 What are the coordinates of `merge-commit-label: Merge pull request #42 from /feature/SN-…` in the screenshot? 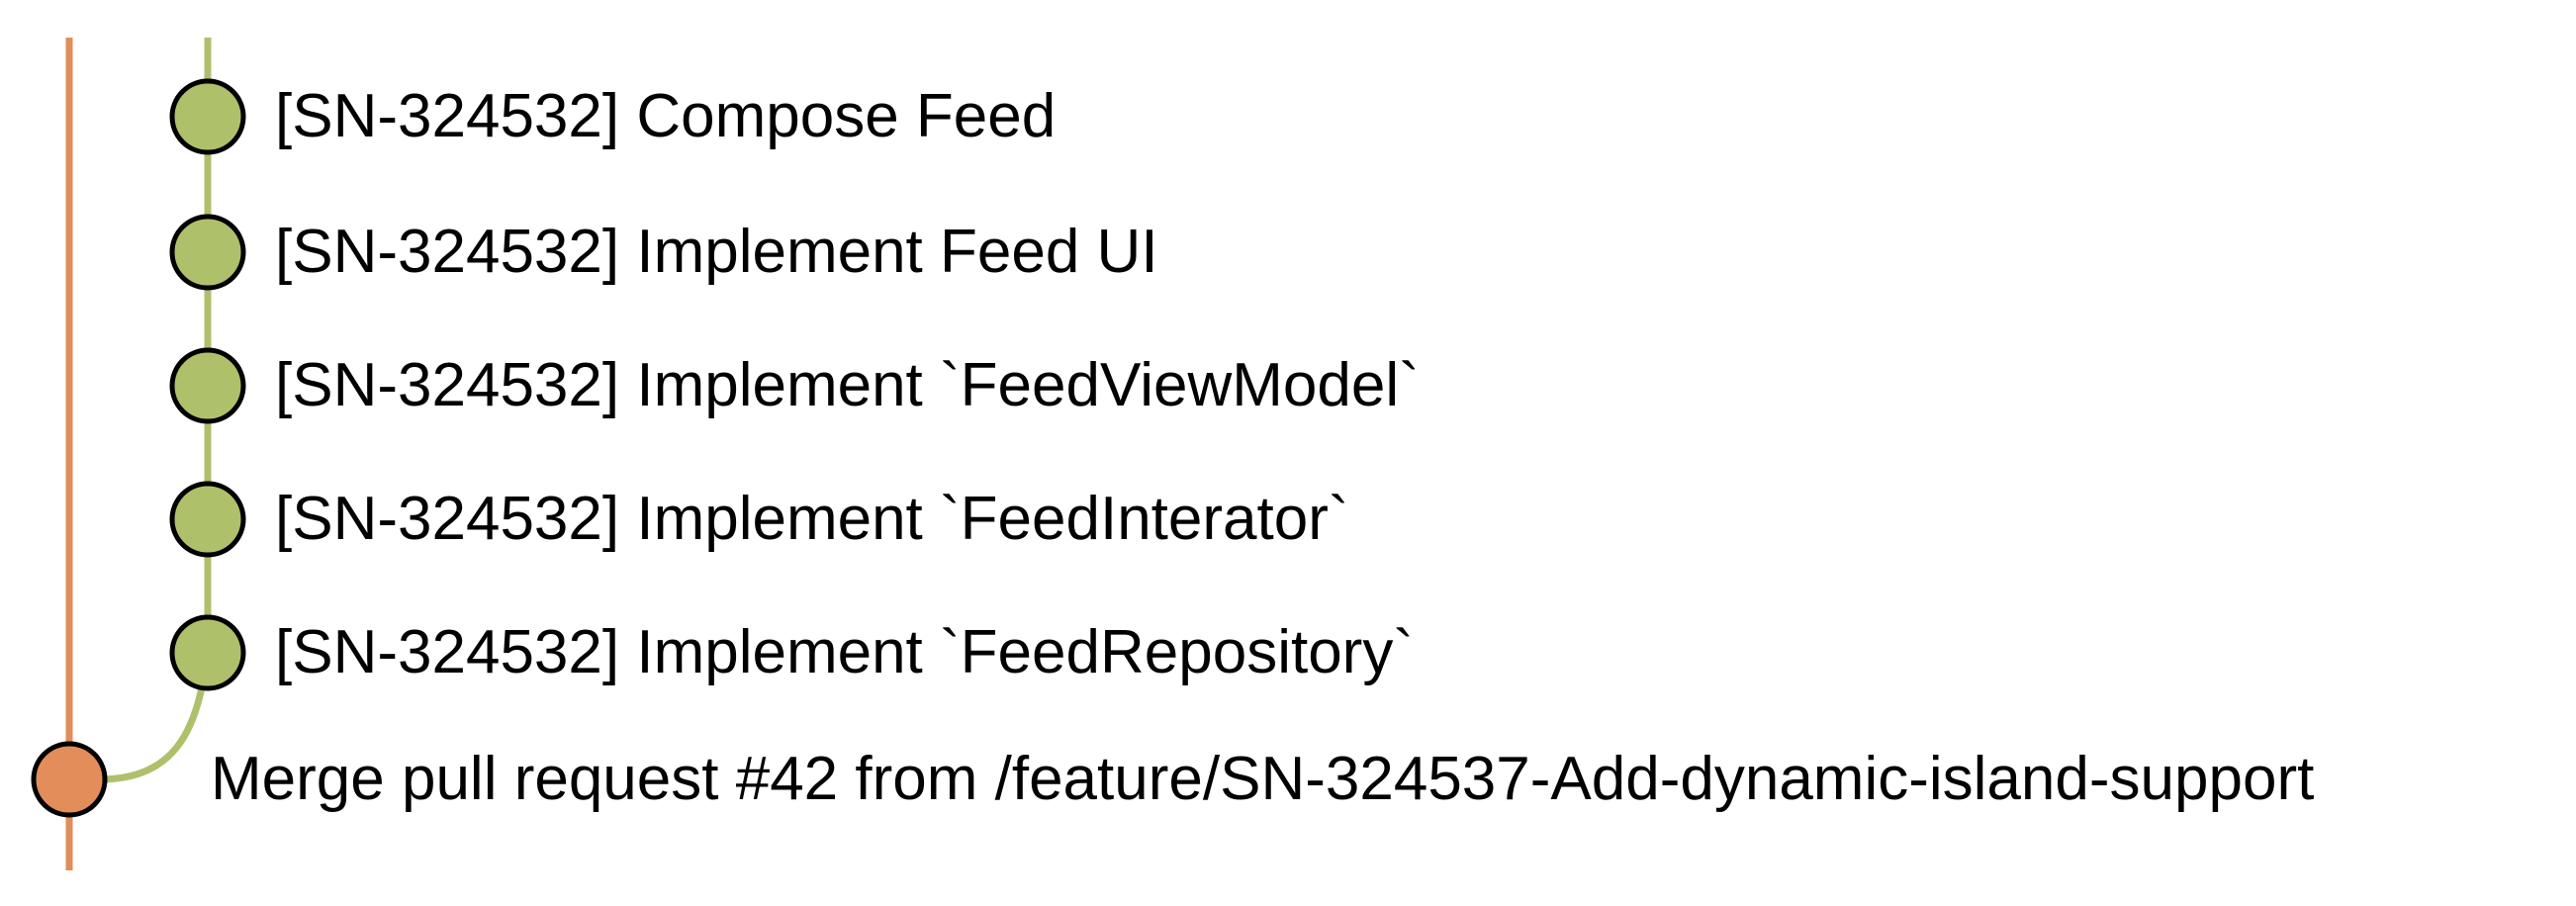 It's located at (1262, 779).